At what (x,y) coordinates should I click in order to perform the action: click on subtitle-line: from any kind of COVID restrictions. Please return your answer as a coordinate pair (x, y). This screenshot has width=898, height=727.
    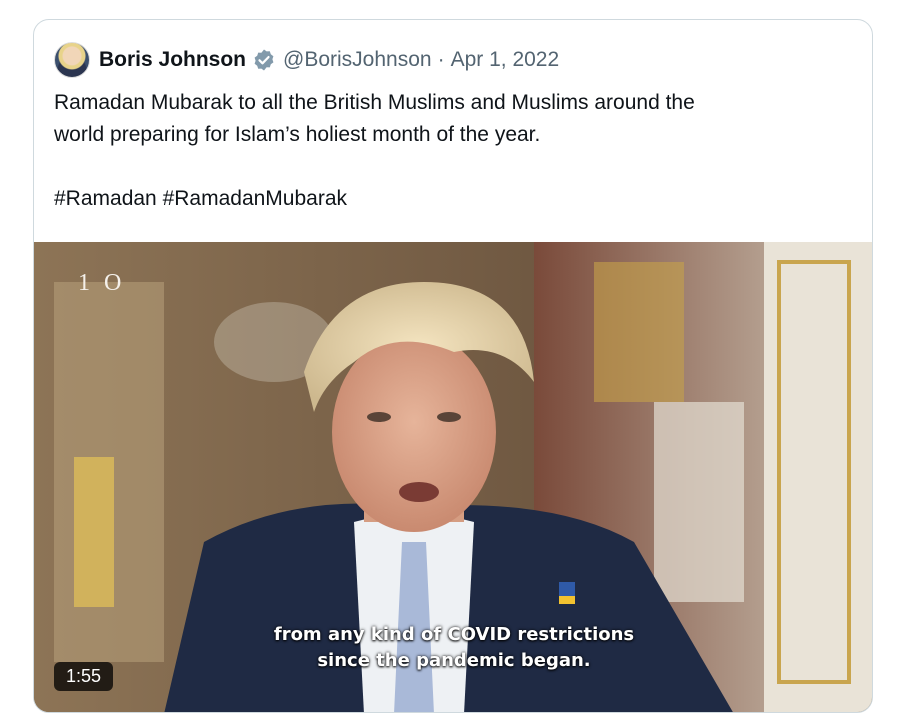
    Looking at the image, I should click on (454, 634).